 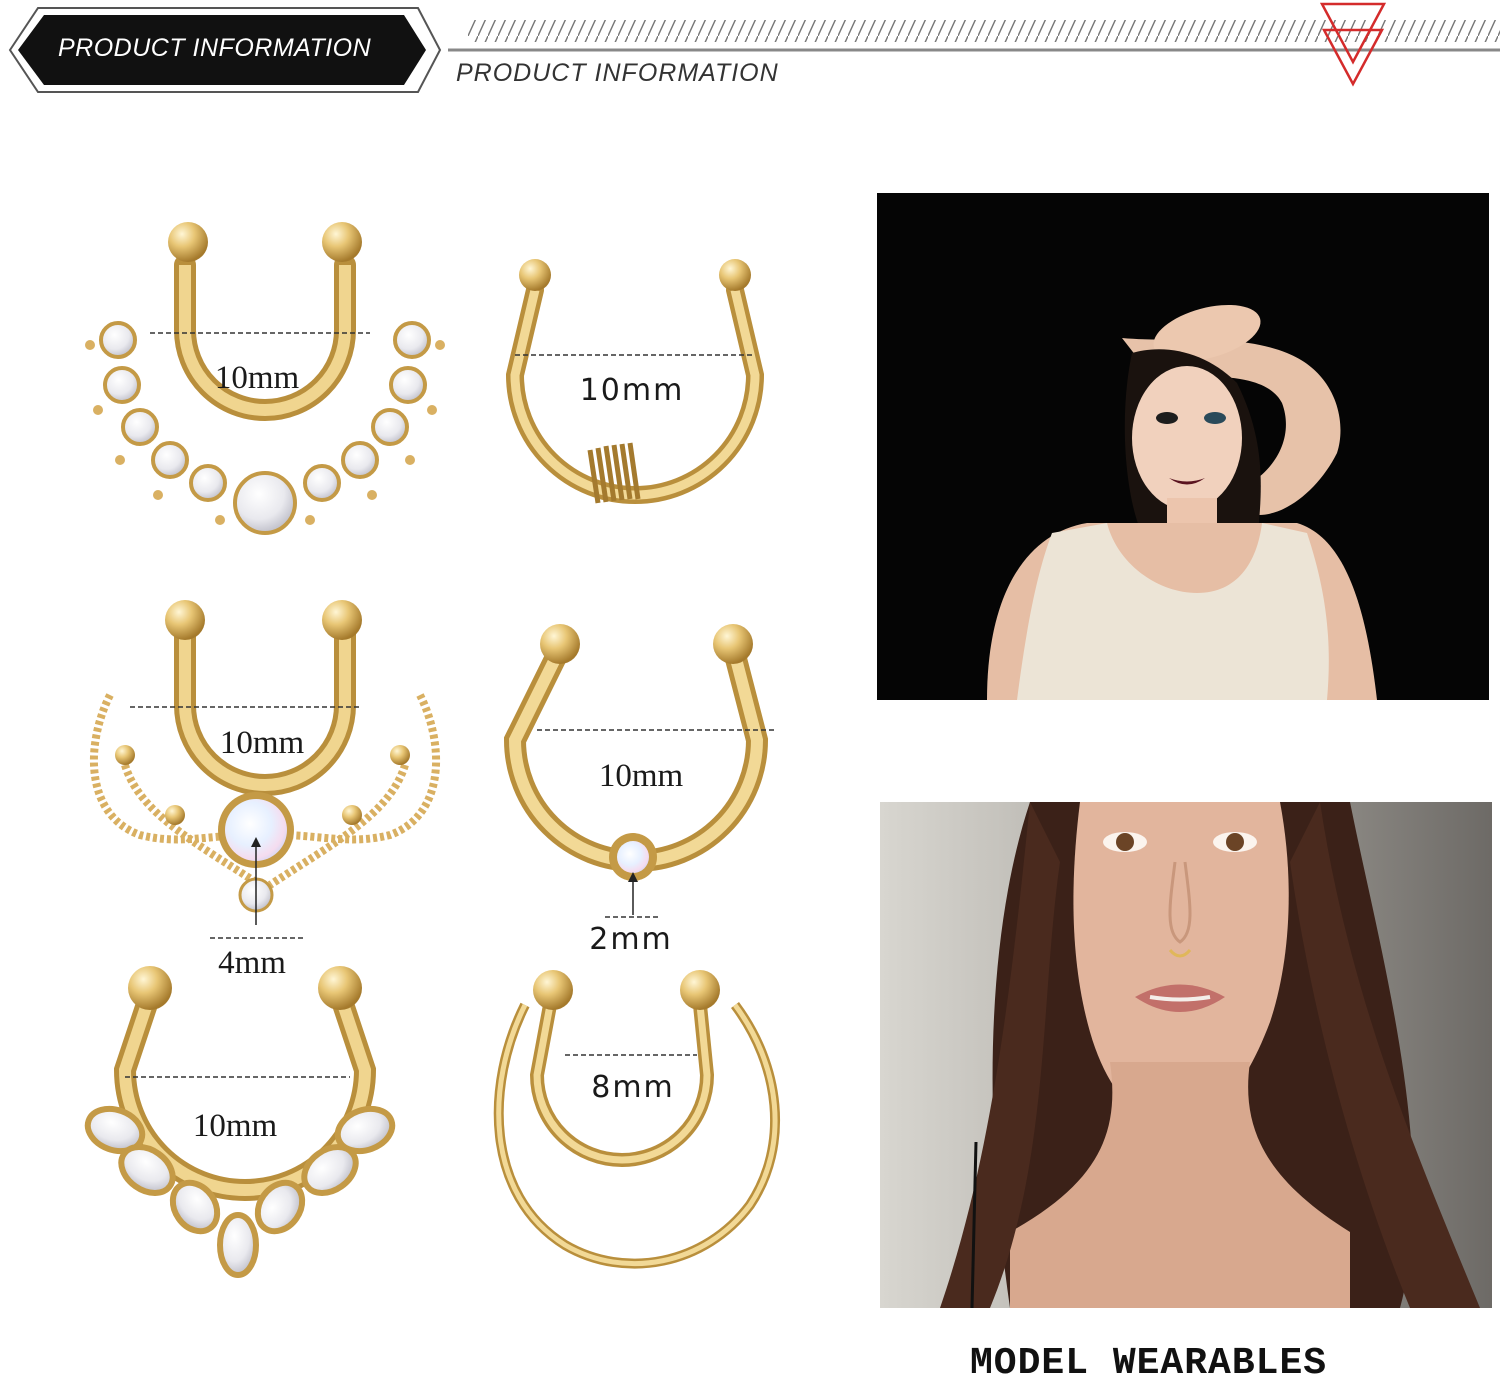 What do you see at coordinates (1186, 1055) in the screenshot?
I see `model-photo-bottom` at bounding box center [1186, 1055].